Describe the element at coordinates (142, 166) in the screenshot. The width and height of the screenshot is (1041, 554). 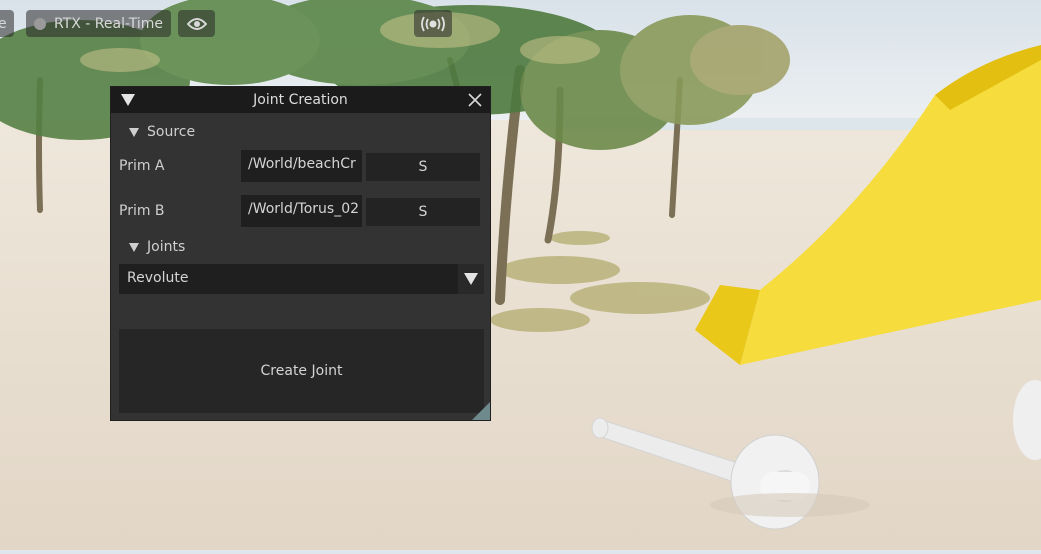
I see `prim-a-label: Prim A` at that location.